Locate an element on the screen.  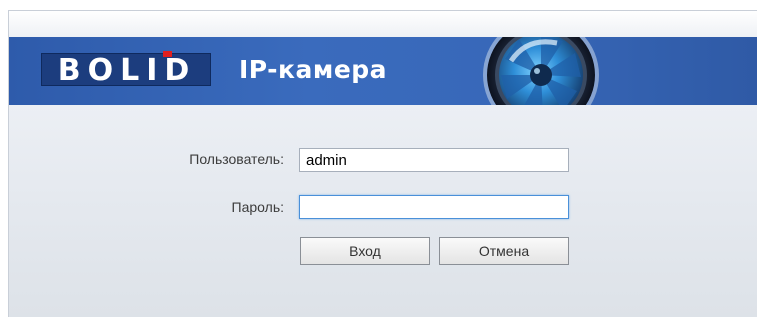
username-label: Пользователь: is located at coordinates (236, 159).